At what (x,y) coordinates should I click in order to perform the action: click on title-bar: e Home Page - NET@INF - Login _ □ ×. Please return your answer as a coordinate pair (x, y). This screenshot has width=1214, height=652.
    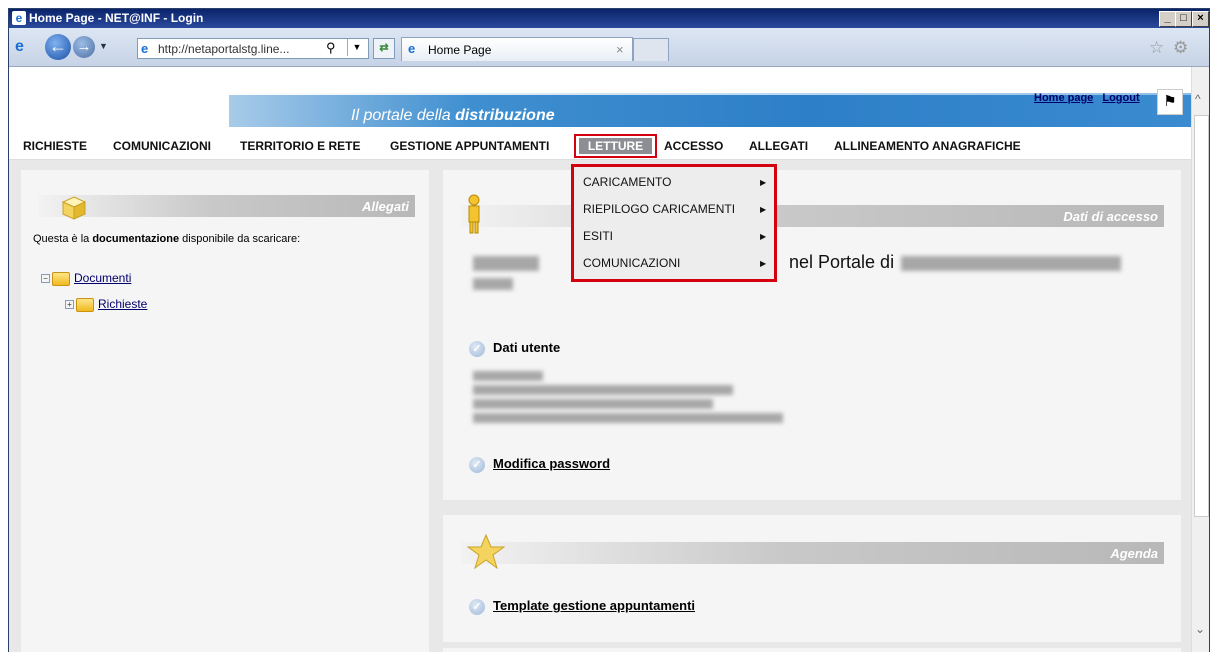
    Looking at the image, I should click on (609, 18).